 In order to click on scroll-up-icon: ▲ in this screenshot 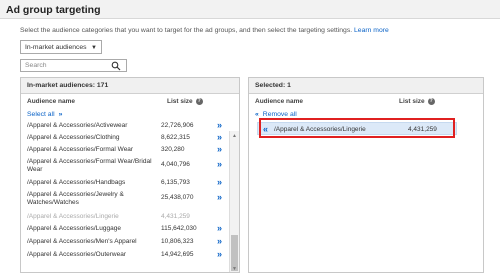, I will do `click(234, 136)`.